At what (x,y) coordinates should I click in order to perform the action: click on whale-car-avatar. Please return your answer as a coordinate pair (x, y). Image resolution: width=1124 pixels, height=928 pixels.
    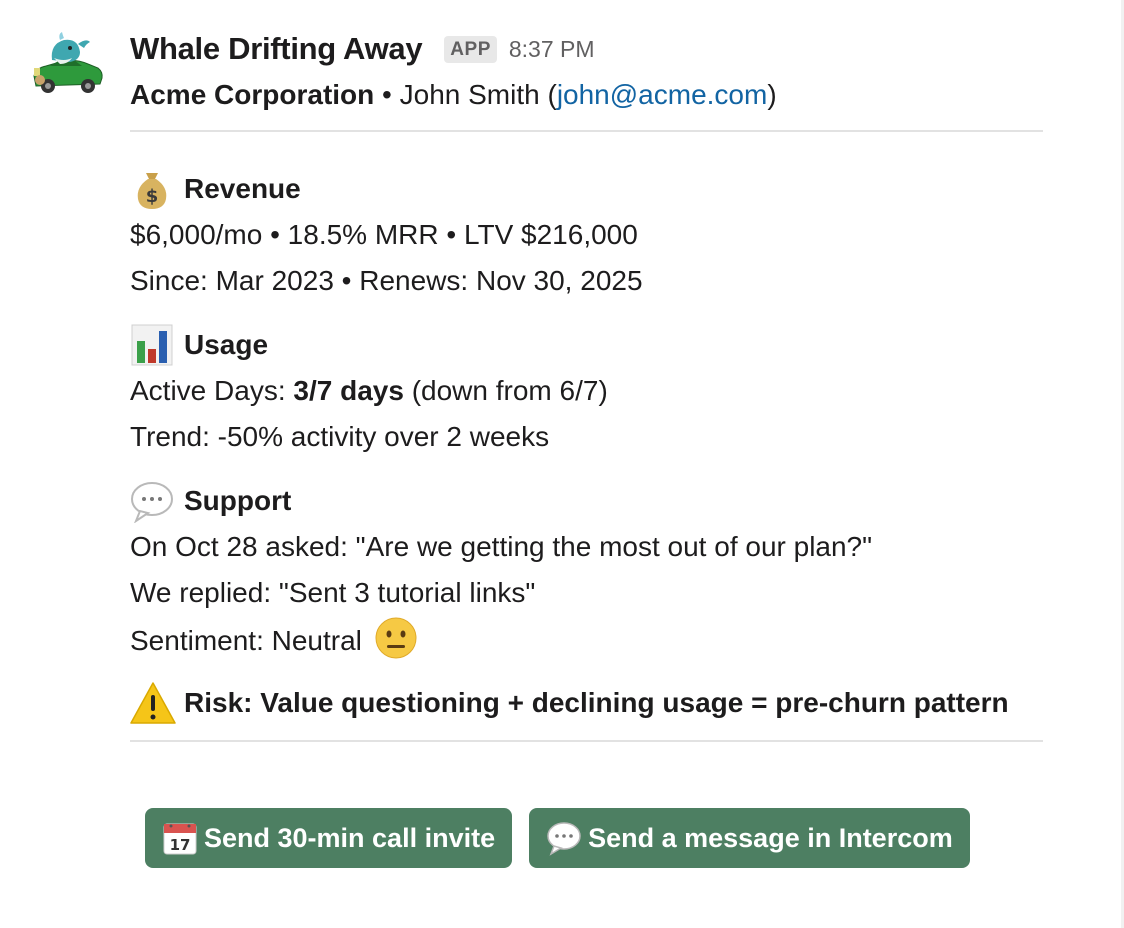
    Looking at the image, I should click on (67, 64).